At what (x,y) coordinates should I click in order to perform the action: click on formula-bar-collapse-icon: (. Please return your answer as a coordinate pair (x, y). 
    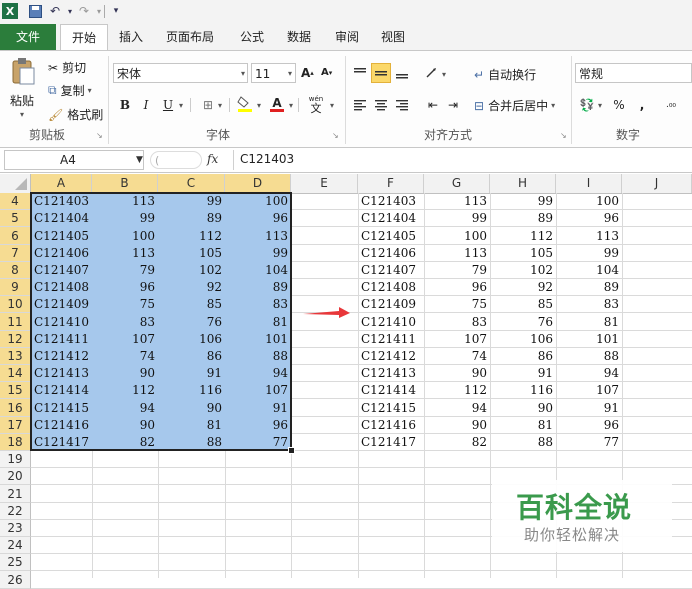
    Looking at the image, I should click on (176, 160).